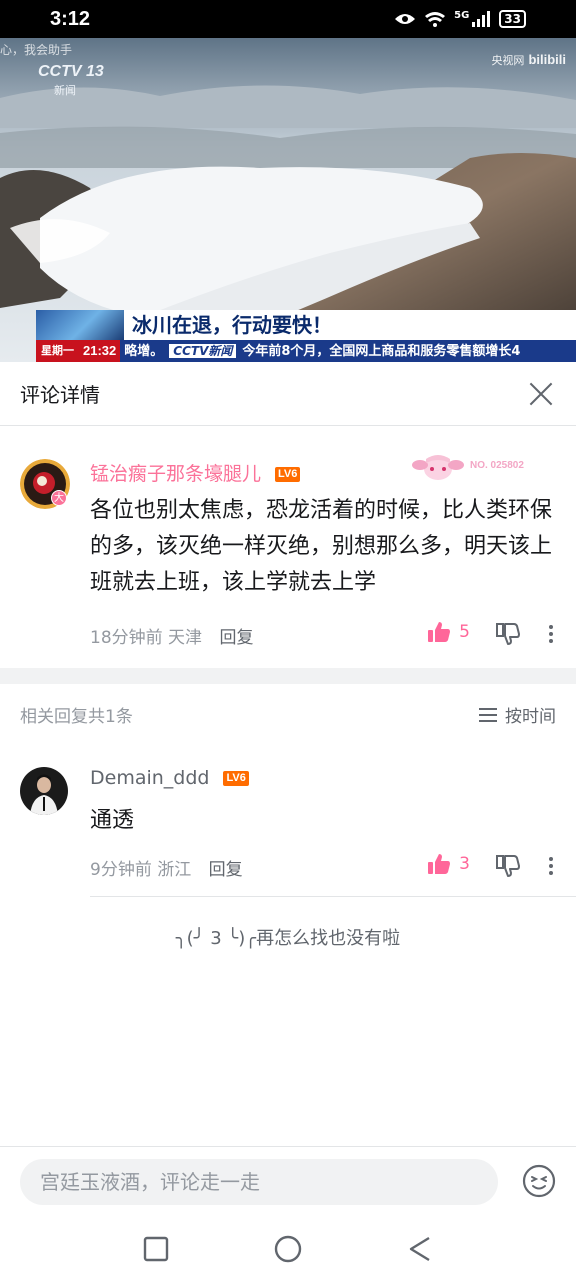 This screenshot has width=576, height=1280. Describe the element at coordinates (57, 351) in the screenshot. I see `ticker-day: 星期一` at that location.